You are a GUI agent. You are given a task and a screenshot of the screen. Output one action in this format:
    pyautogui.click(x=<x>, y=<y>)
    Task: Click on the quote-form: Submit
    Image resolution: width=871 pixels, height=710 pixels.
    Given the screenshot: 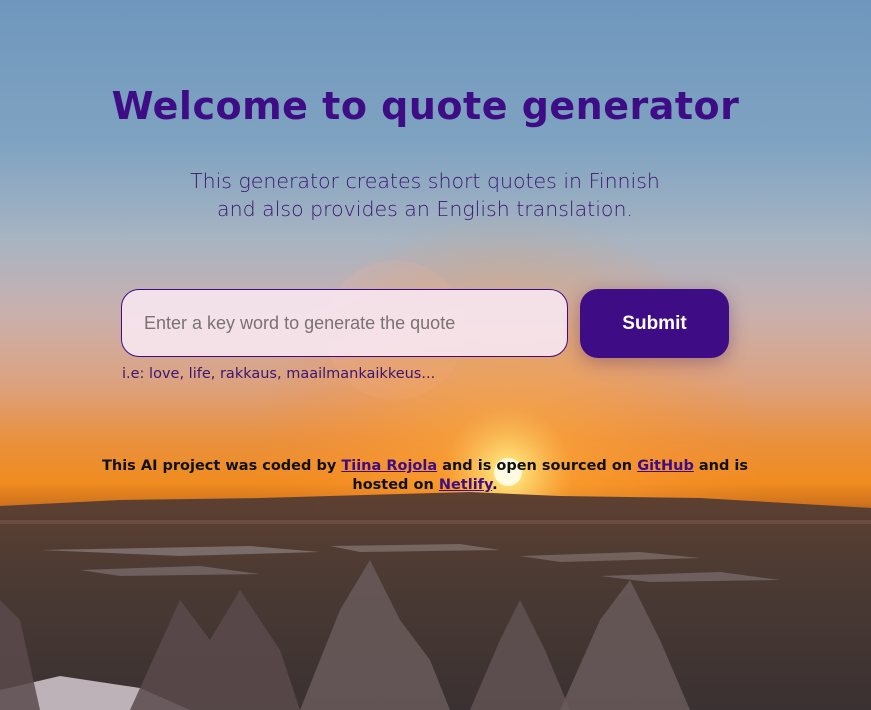 What is the action you would take?
    pyautogui.click(x=426, y=324)
    